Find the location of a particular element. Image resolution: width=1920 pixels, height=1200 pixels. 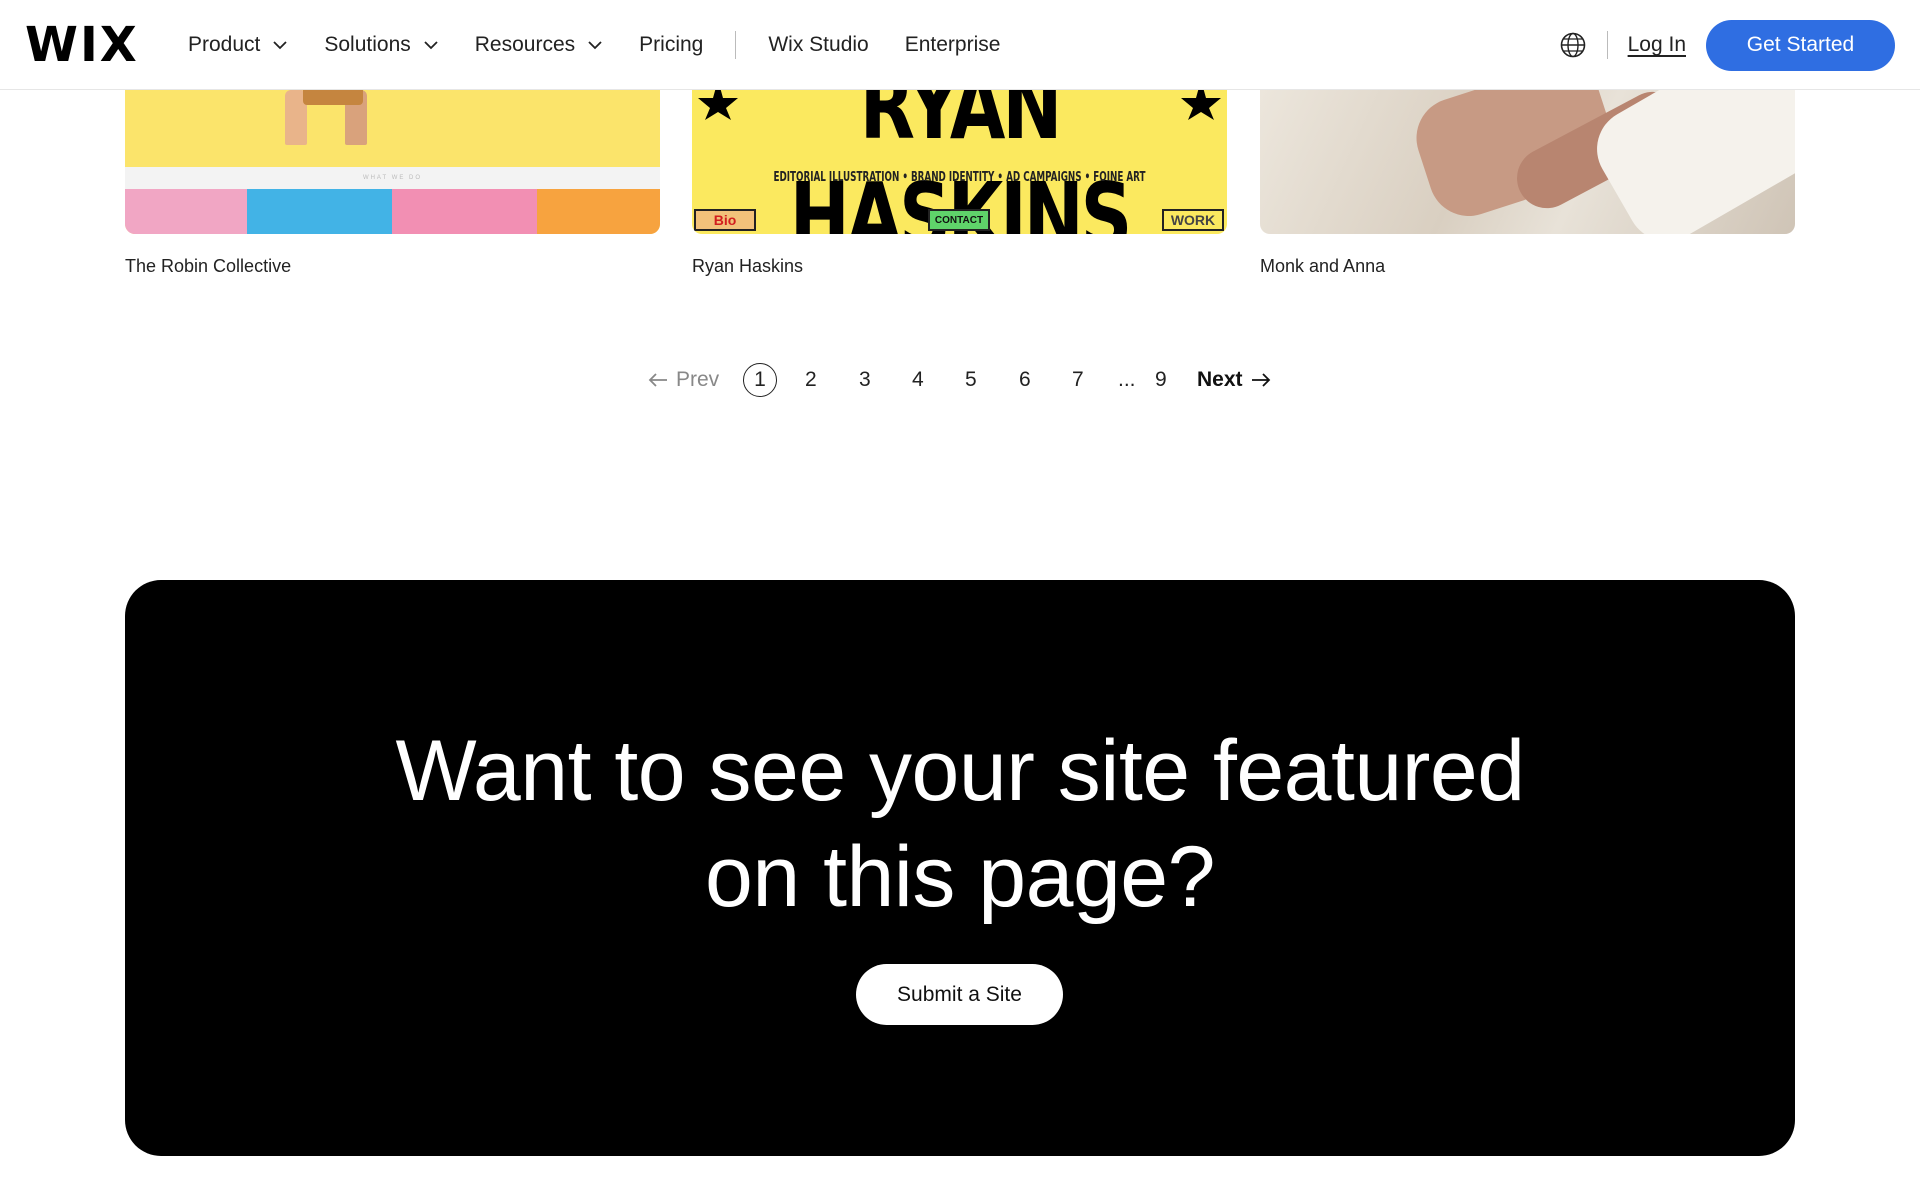

nav-resources-label: Resources is located at coordinates (525, 44).